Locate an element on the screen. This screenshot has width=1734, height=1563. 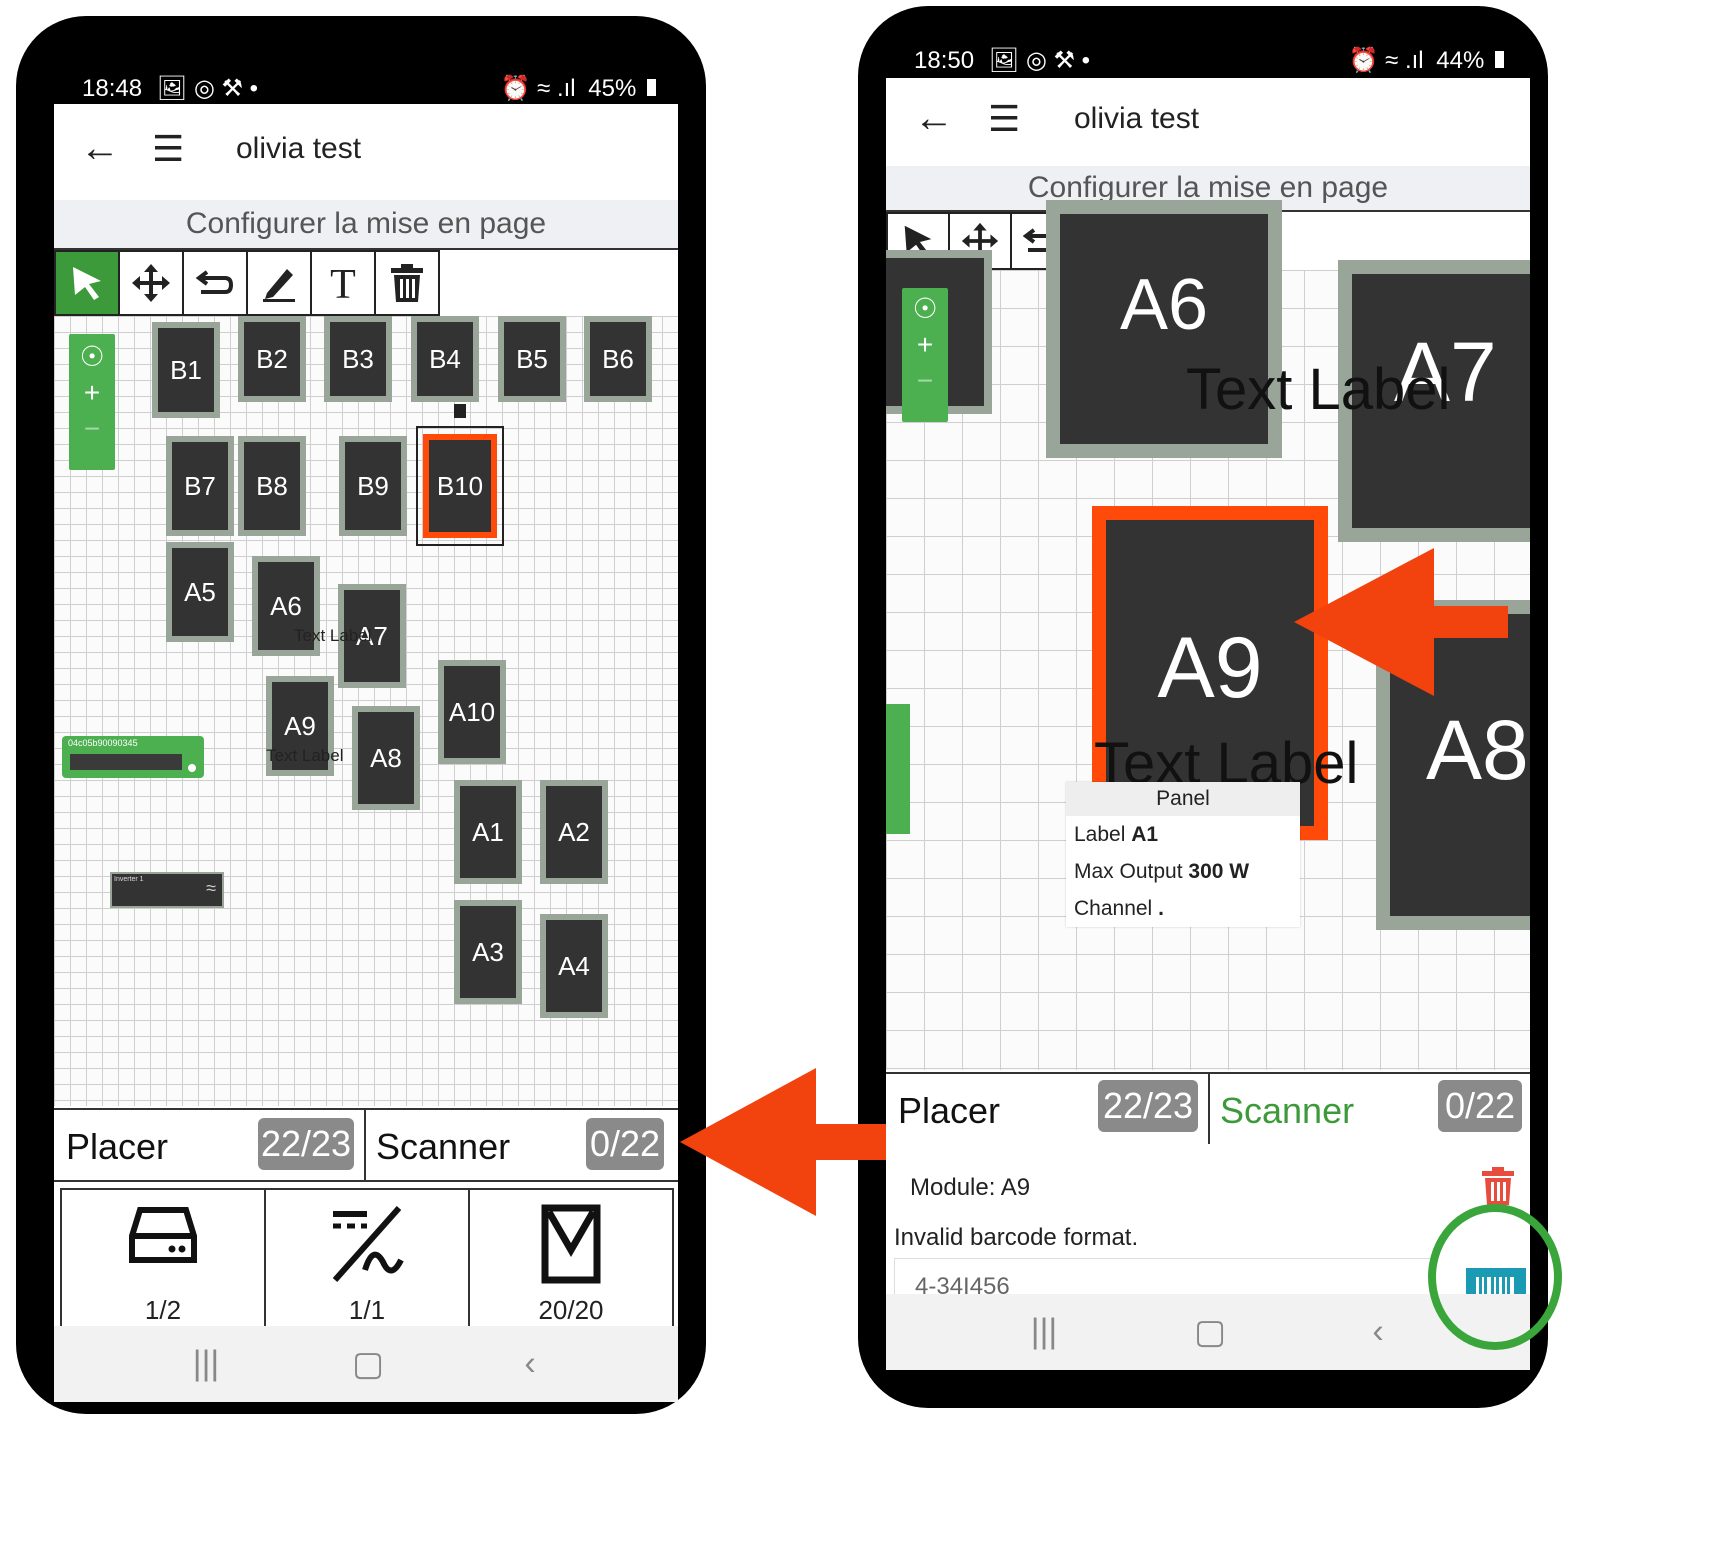
partial-green-device is located at coordinates (898, 769).